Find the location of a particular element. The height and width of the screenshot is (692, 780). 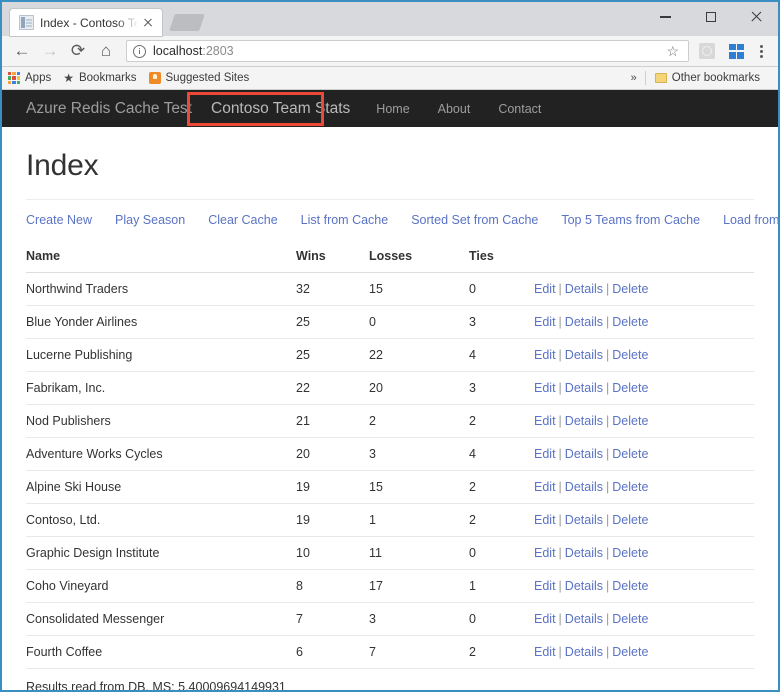

cell-team-name: Northwind Traders is located at coordinates (161, 289).